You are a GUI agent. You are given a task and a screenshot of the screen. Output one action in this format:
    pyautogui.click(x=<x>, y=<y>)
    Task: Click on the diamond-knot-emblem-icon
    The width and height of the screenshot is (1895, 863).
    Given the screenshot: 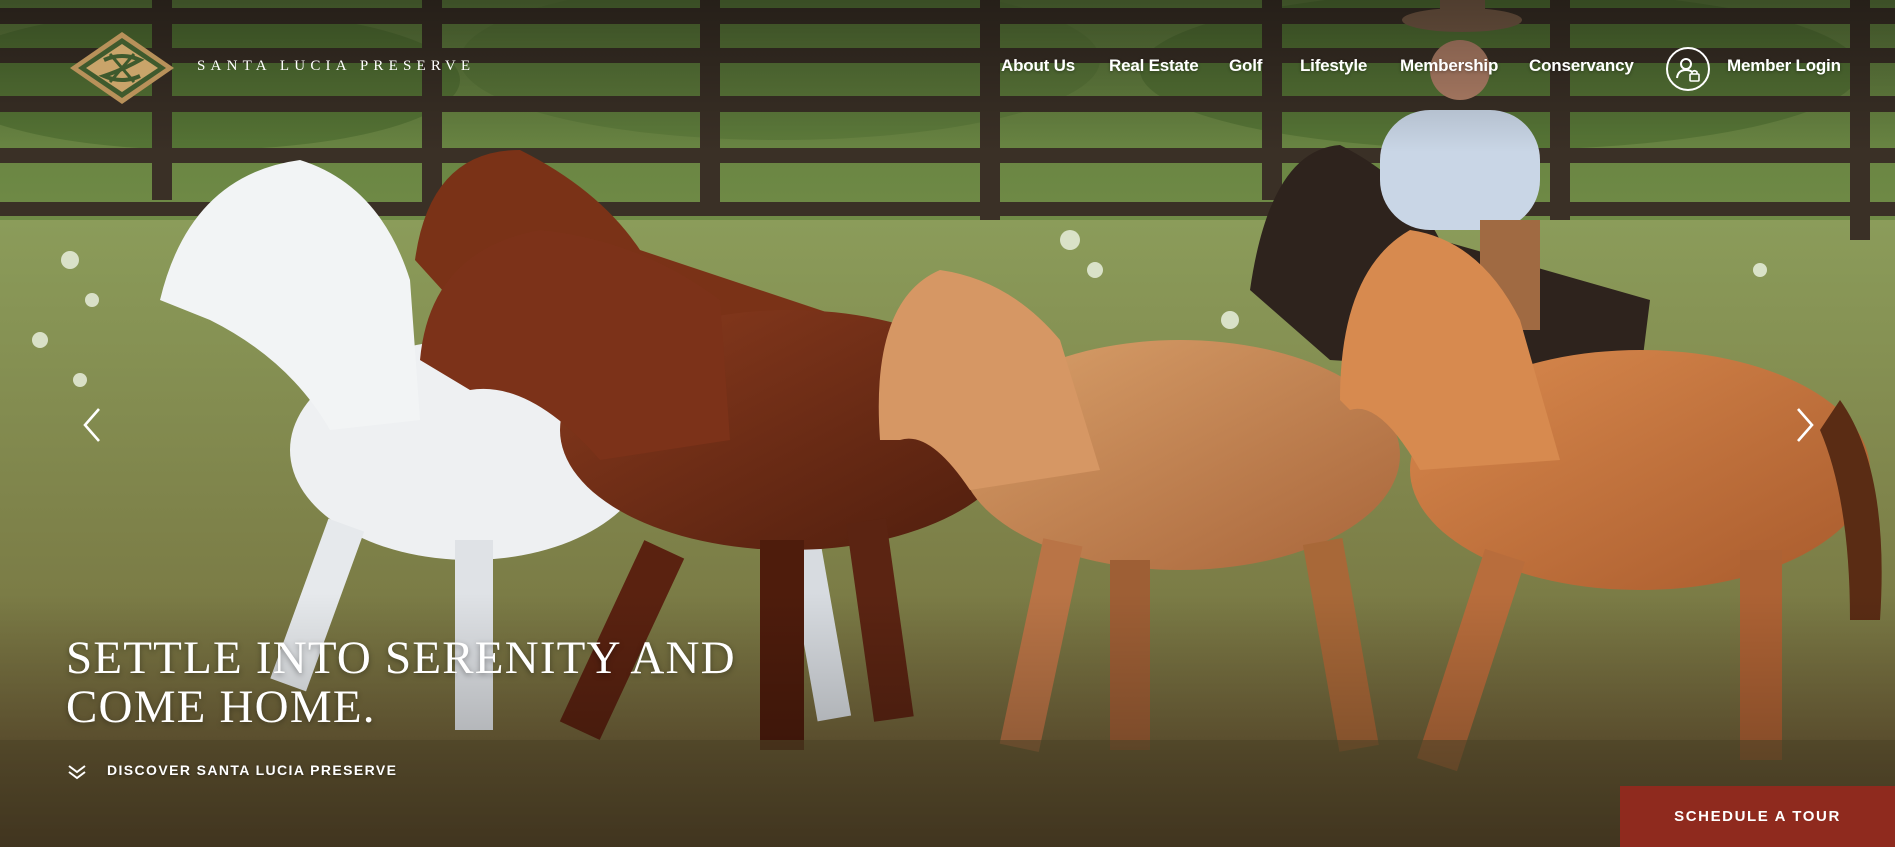 What is the action you would take?
    pyautogui.click(x=122, y=68)
    